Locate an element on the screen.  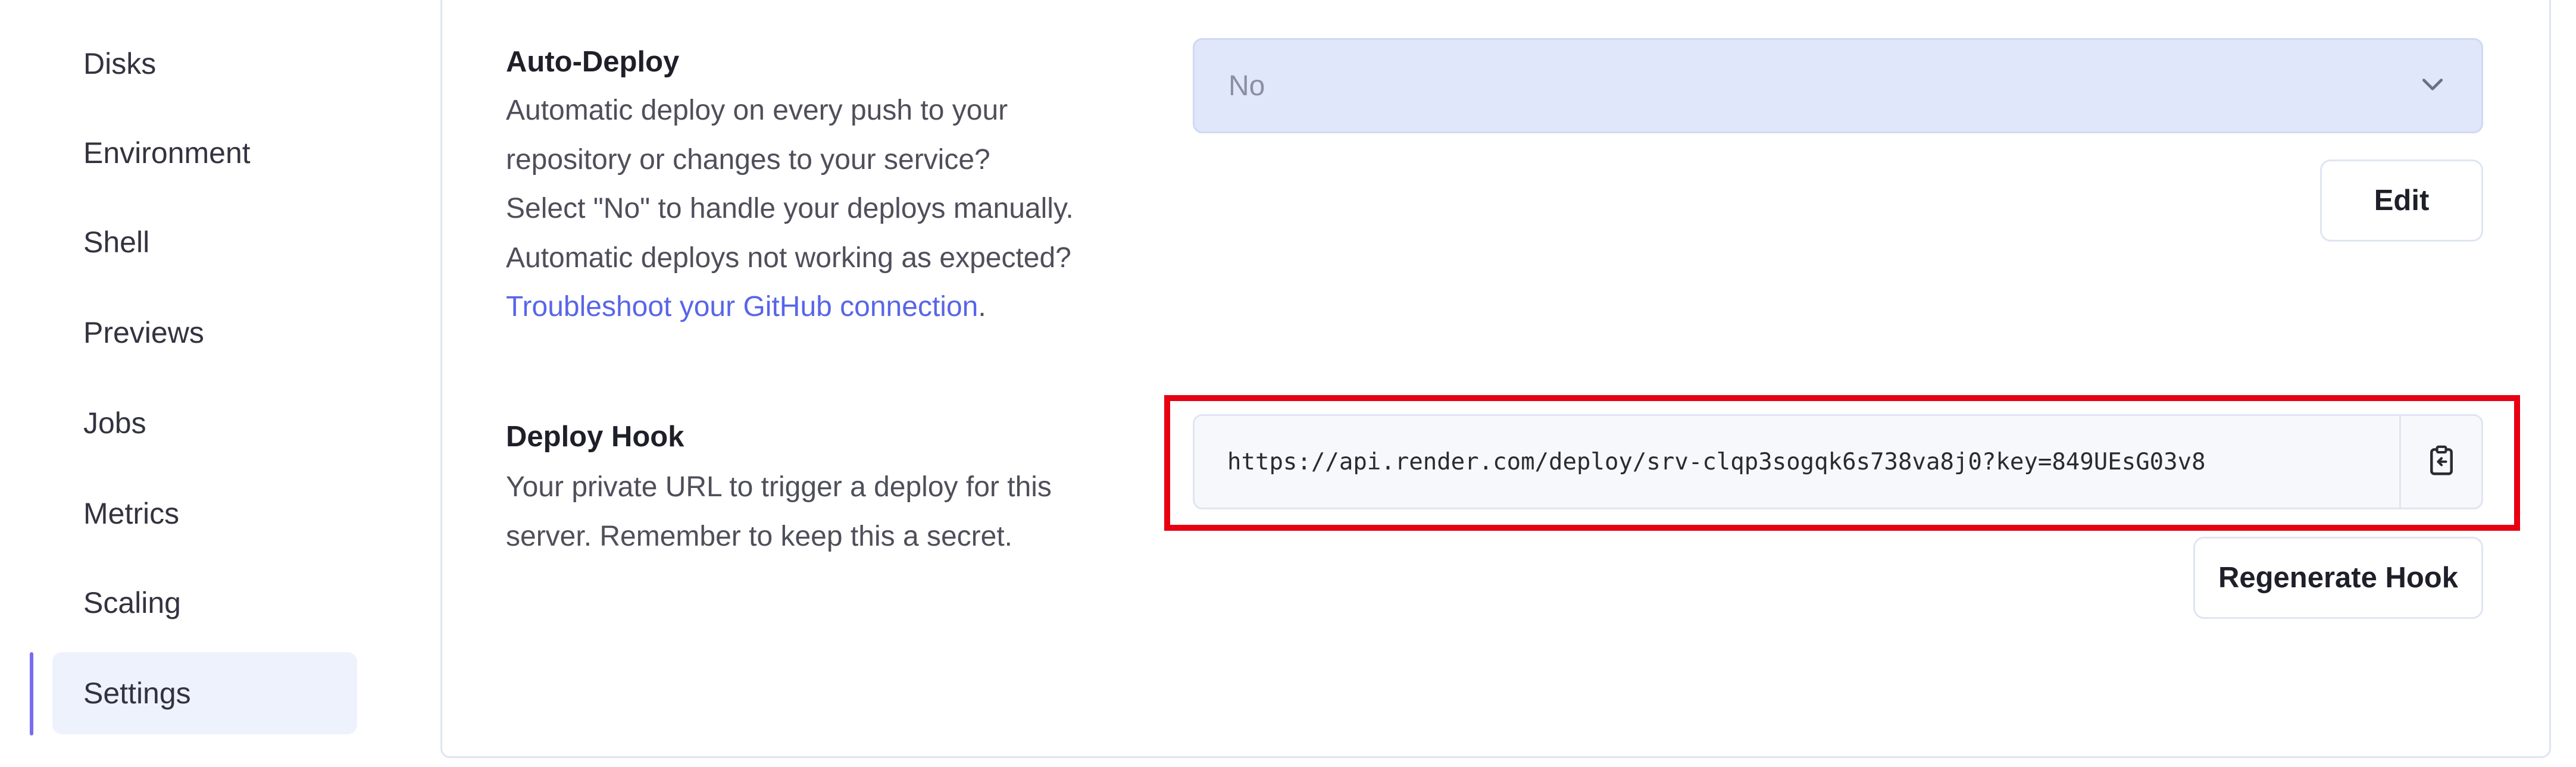
sidebar-item-metrics: Metrics is located at coordinates (204, 513).